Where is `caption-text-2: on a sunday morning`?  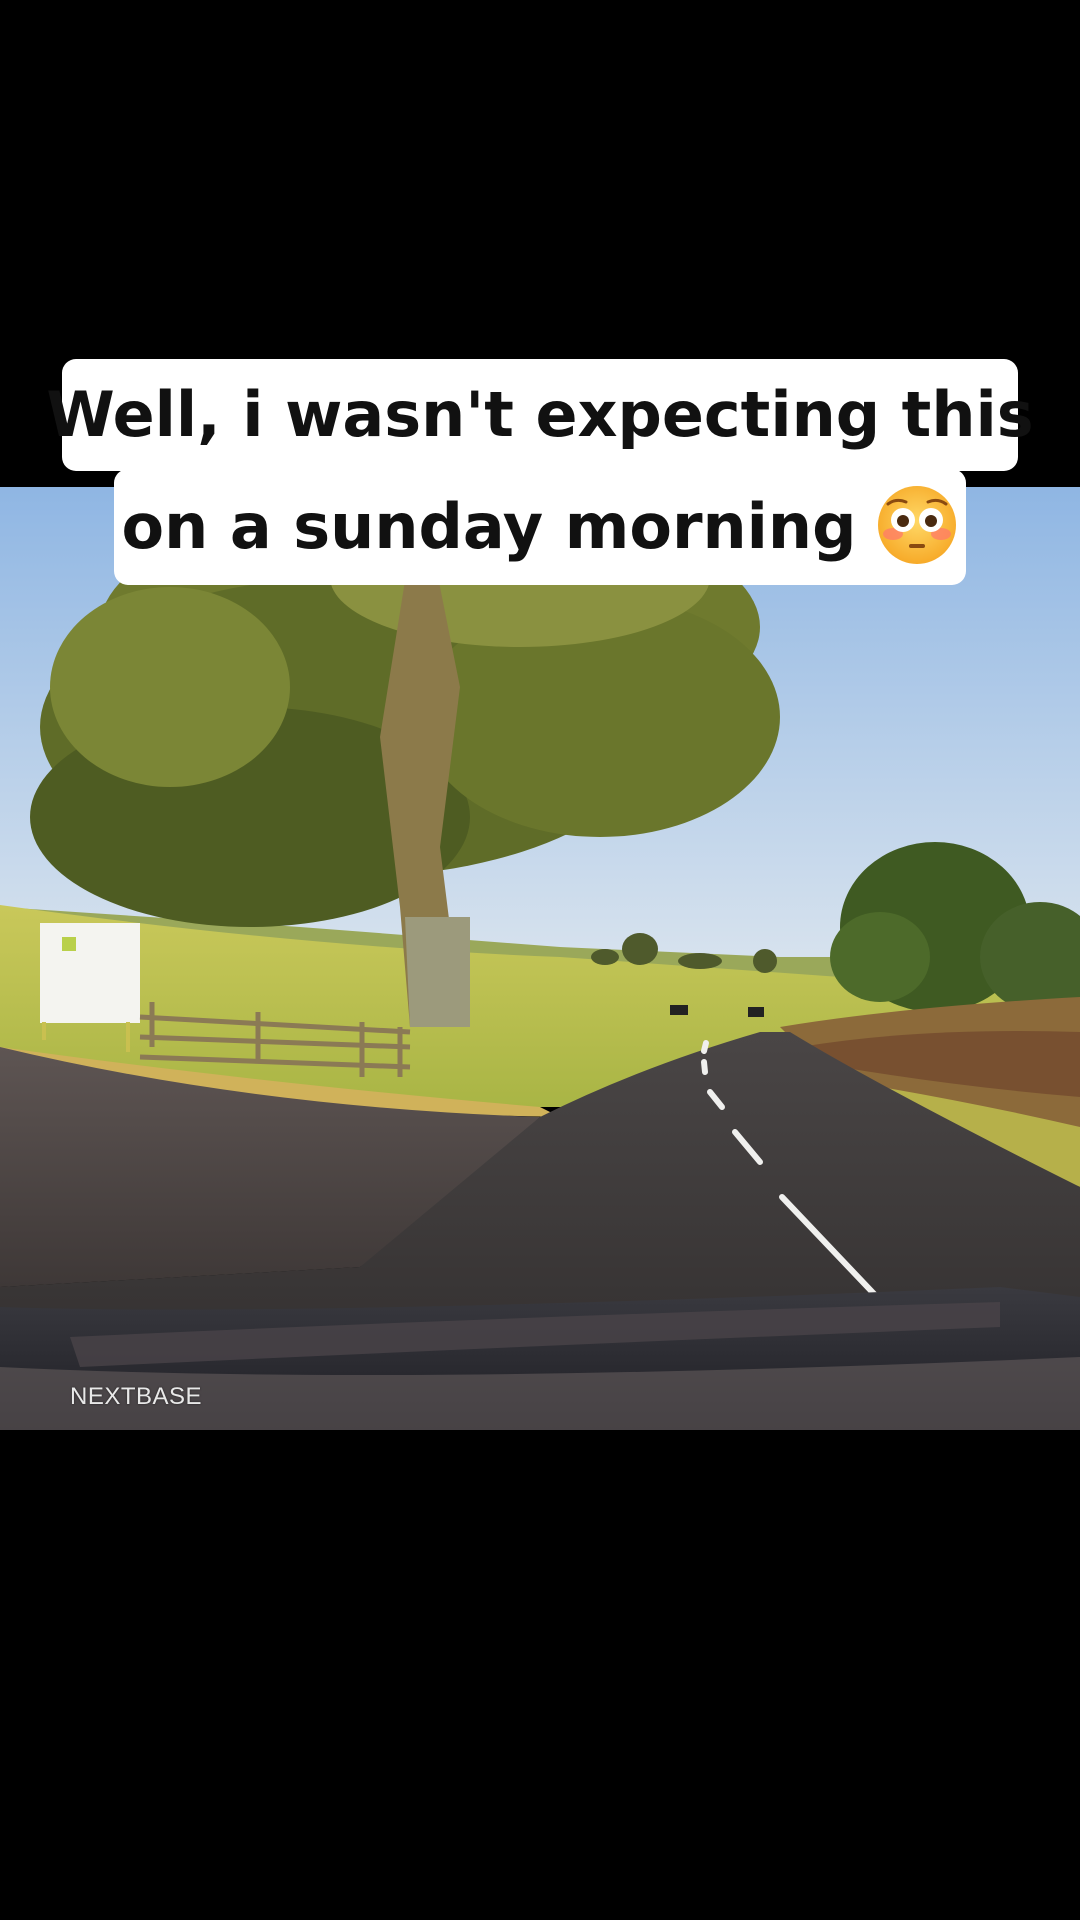
caption-text-2: on a sunday morning is located at coordinates (489, 526).